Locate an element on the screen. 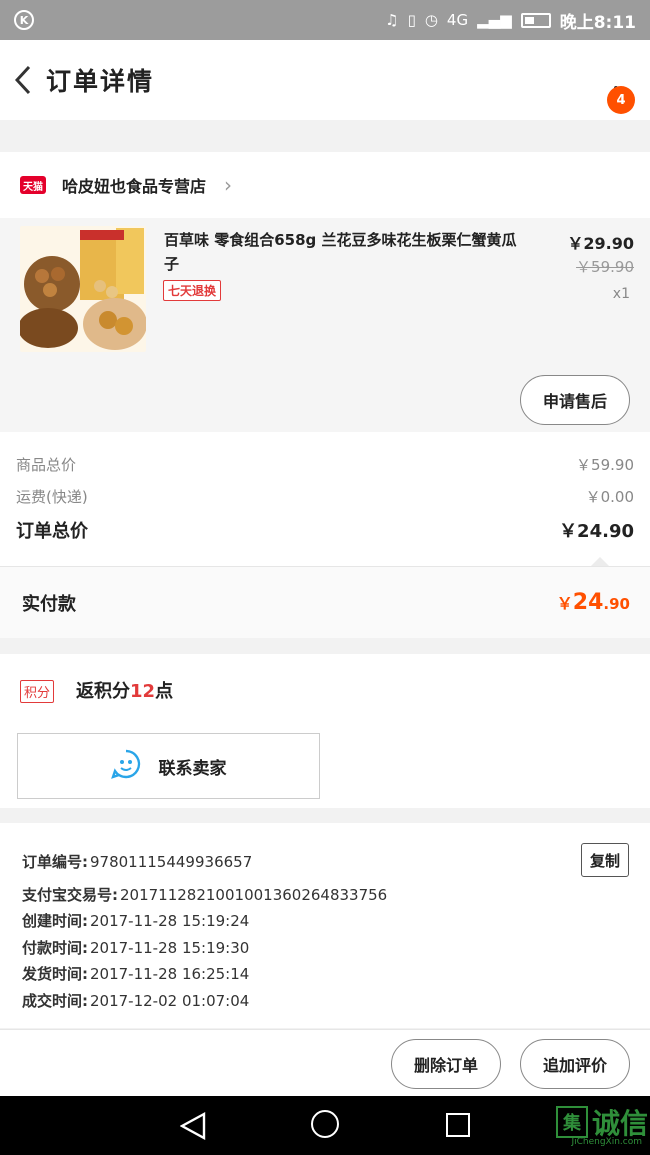 The image size is (650, 1155). alipay-number-line: 支付宝交易号: 2017112821001001360264833756 is located at coordinates (204, 894).